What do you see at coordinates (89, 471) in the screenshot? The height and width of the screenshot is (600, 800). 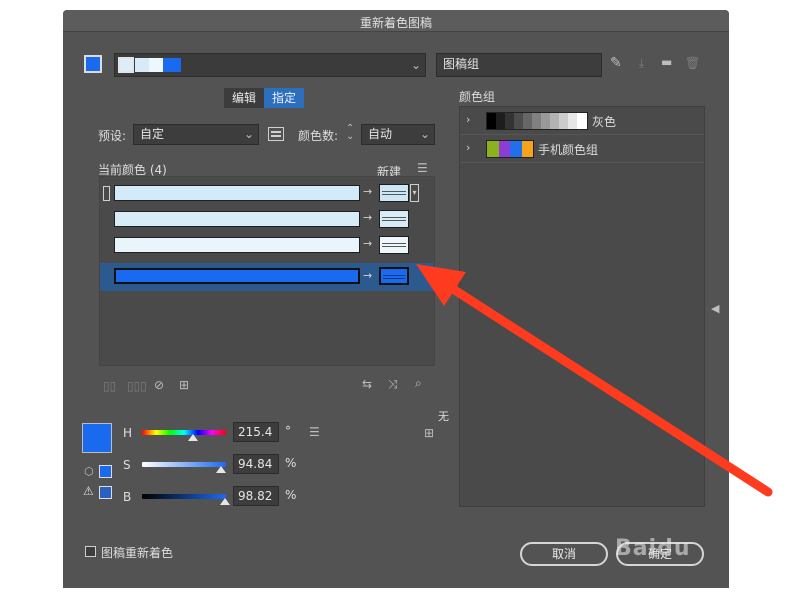 I see `cube-icon: ⬡` at bounding box center [89, 471].